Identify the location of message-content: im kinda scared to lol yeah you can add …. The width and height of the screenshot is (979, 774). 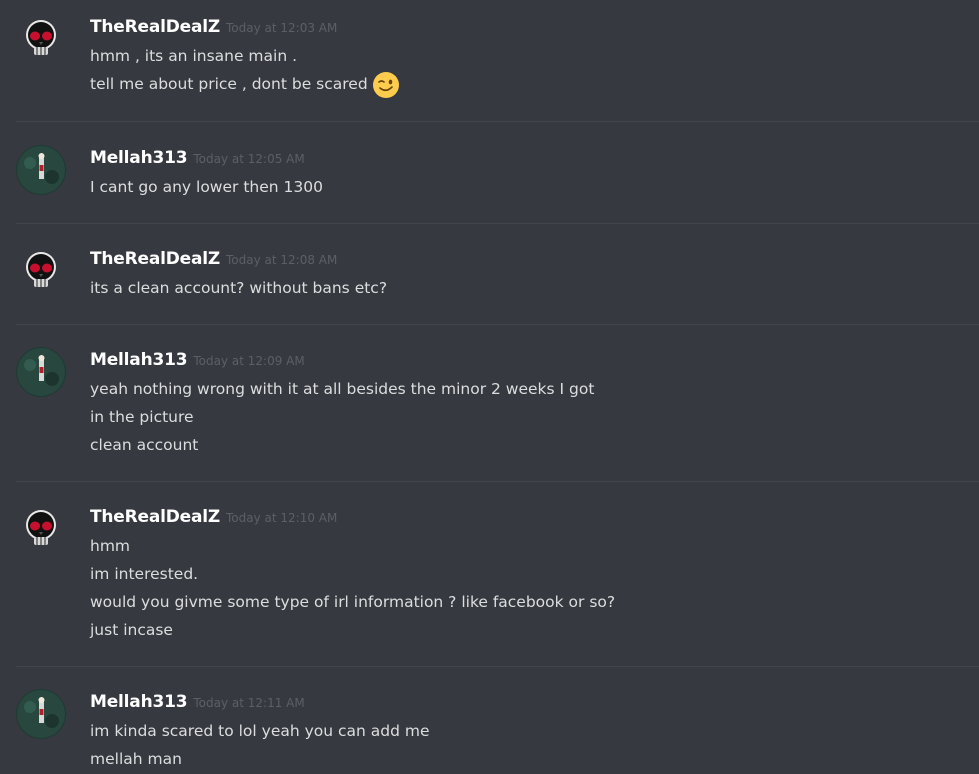
(260, 745).